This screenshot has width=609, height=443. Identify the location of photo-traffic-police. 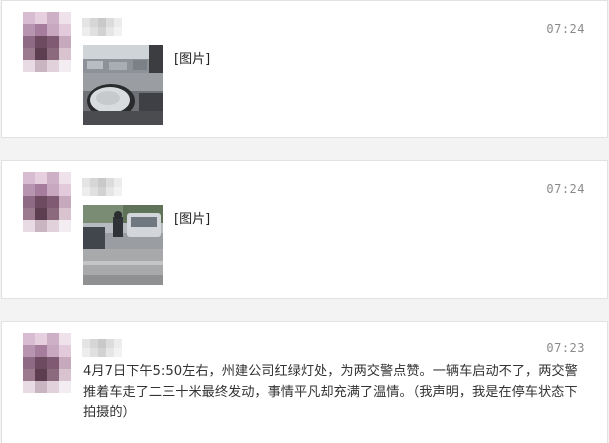
(123, 245).